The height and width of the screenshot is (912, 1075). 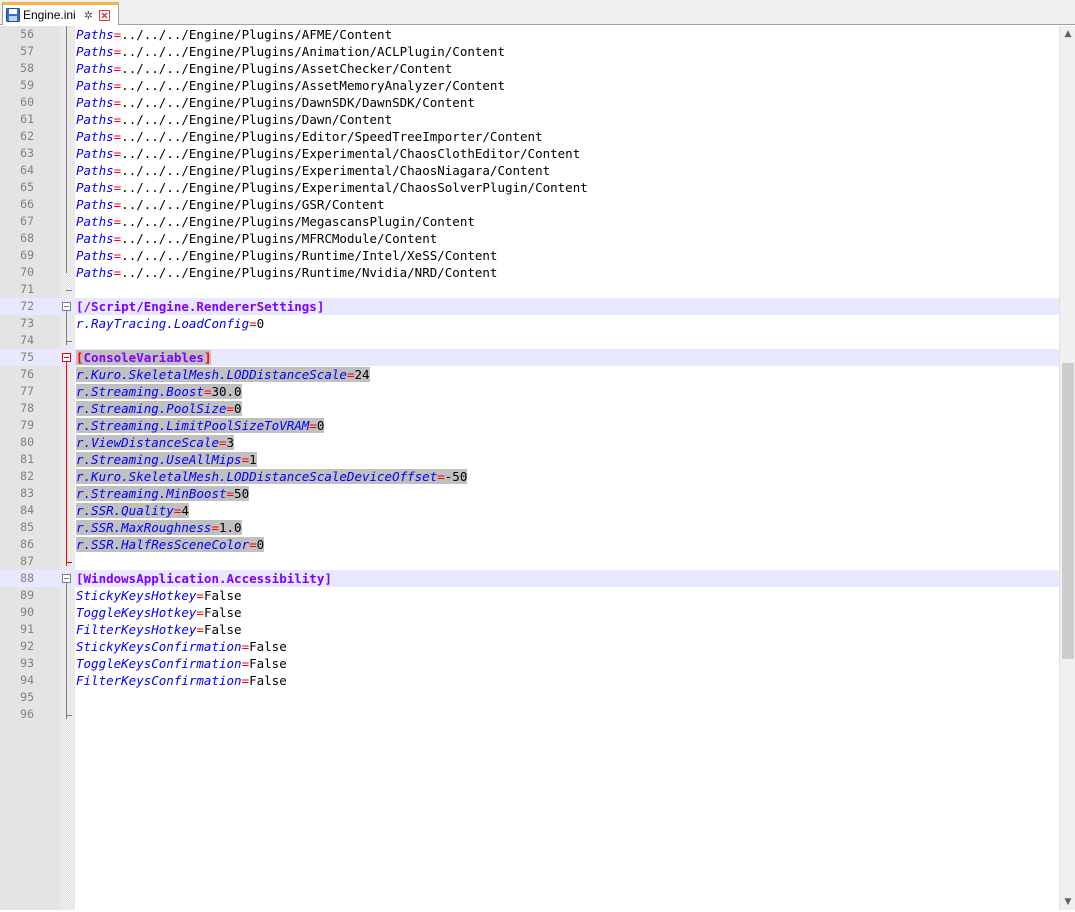 I want to click on line-text: r.Streaming.Boost=30.0, so click(x=159, y=391).